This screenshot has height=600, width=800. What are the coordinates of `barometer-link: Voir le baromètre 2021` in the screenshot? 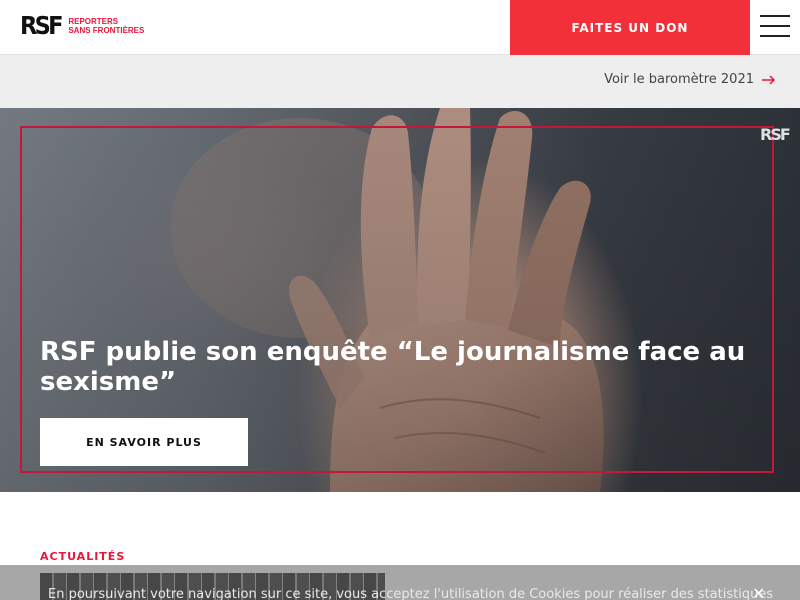 It's located at (690, 79).